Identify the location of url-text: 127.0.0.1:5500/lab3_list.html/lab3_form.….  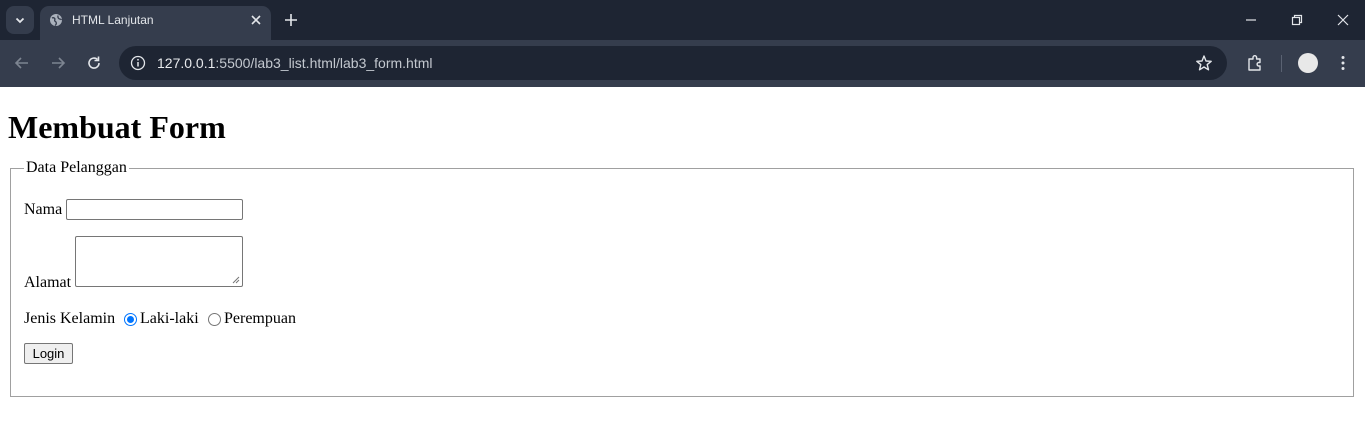
(295, 63).